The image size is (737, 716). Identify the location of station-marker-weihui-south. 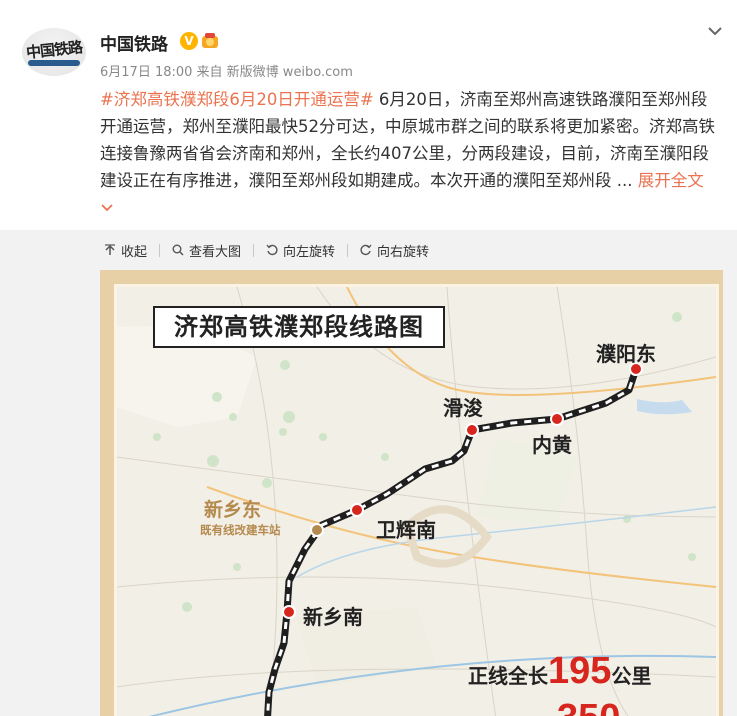
(357, 510).